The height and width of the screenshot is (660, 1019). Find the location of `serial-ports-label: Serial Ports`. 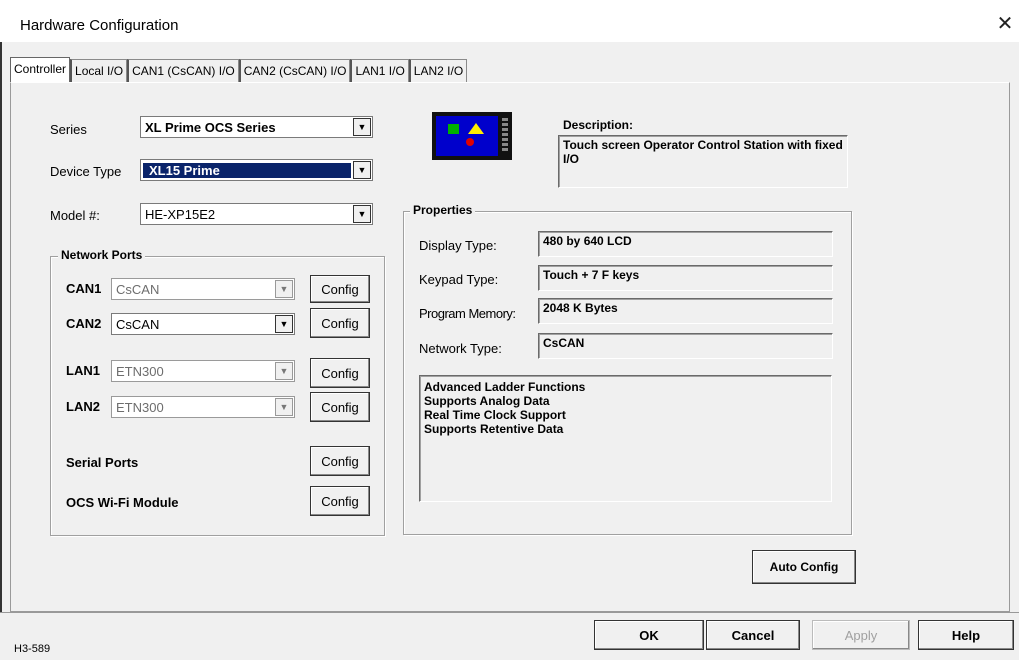

serial-ports-label: Serial Ports is located at coordinates (102, 462).